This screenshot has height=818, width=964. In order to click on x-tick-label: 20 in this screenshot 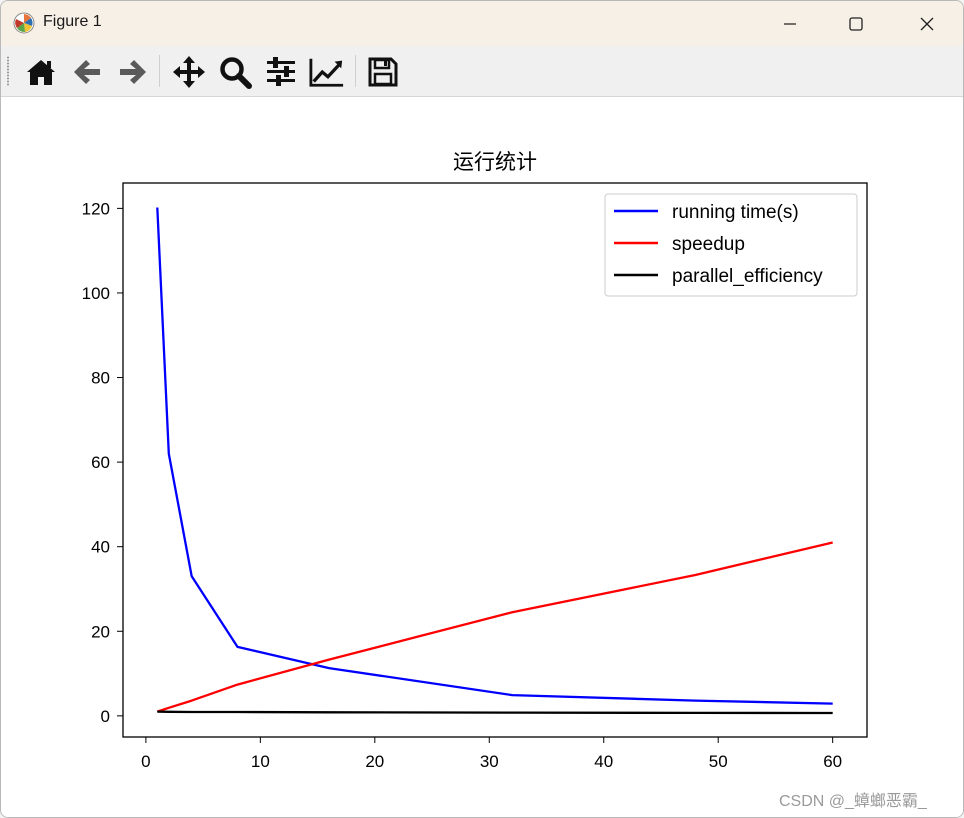, I will do `click(374, 761)`.